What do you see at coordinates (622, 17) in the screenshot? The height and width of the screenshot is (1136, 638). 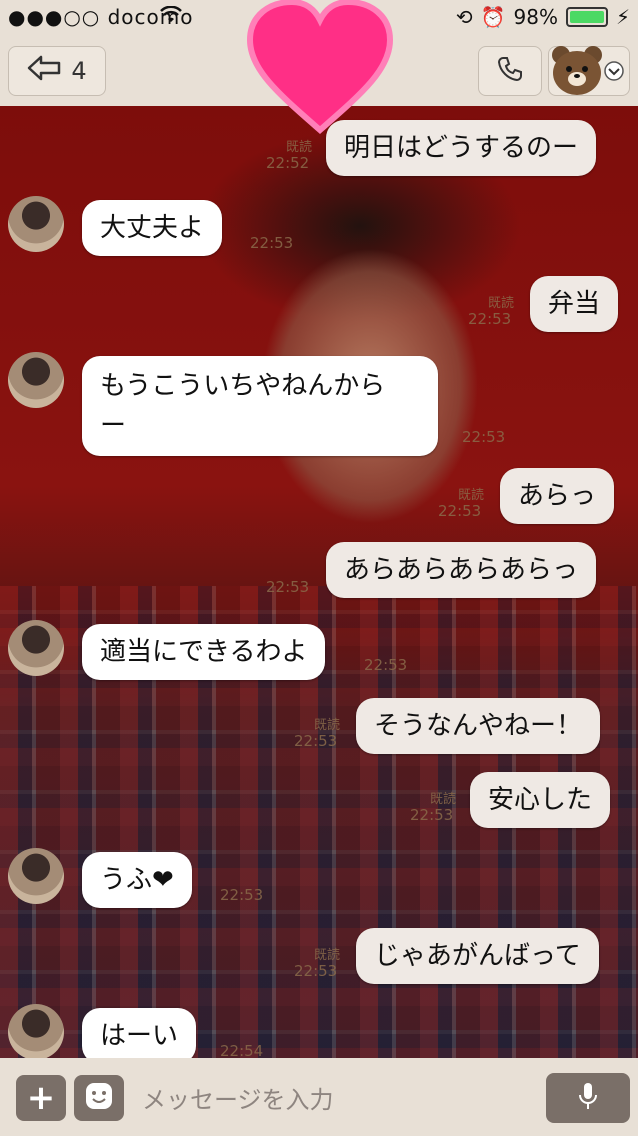 I see `charging-icon: ⚡` at bounding box center [622, 17].